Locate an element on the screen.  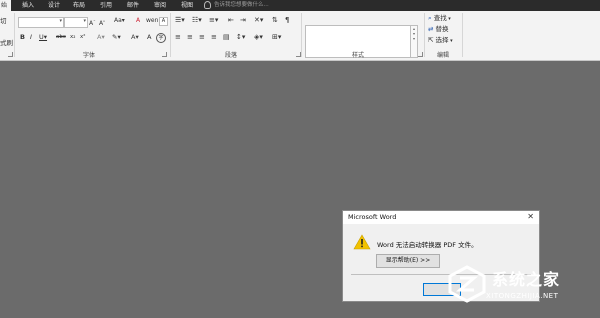
watermark-brand: 系统之家 is located at coordinates (526, 279).